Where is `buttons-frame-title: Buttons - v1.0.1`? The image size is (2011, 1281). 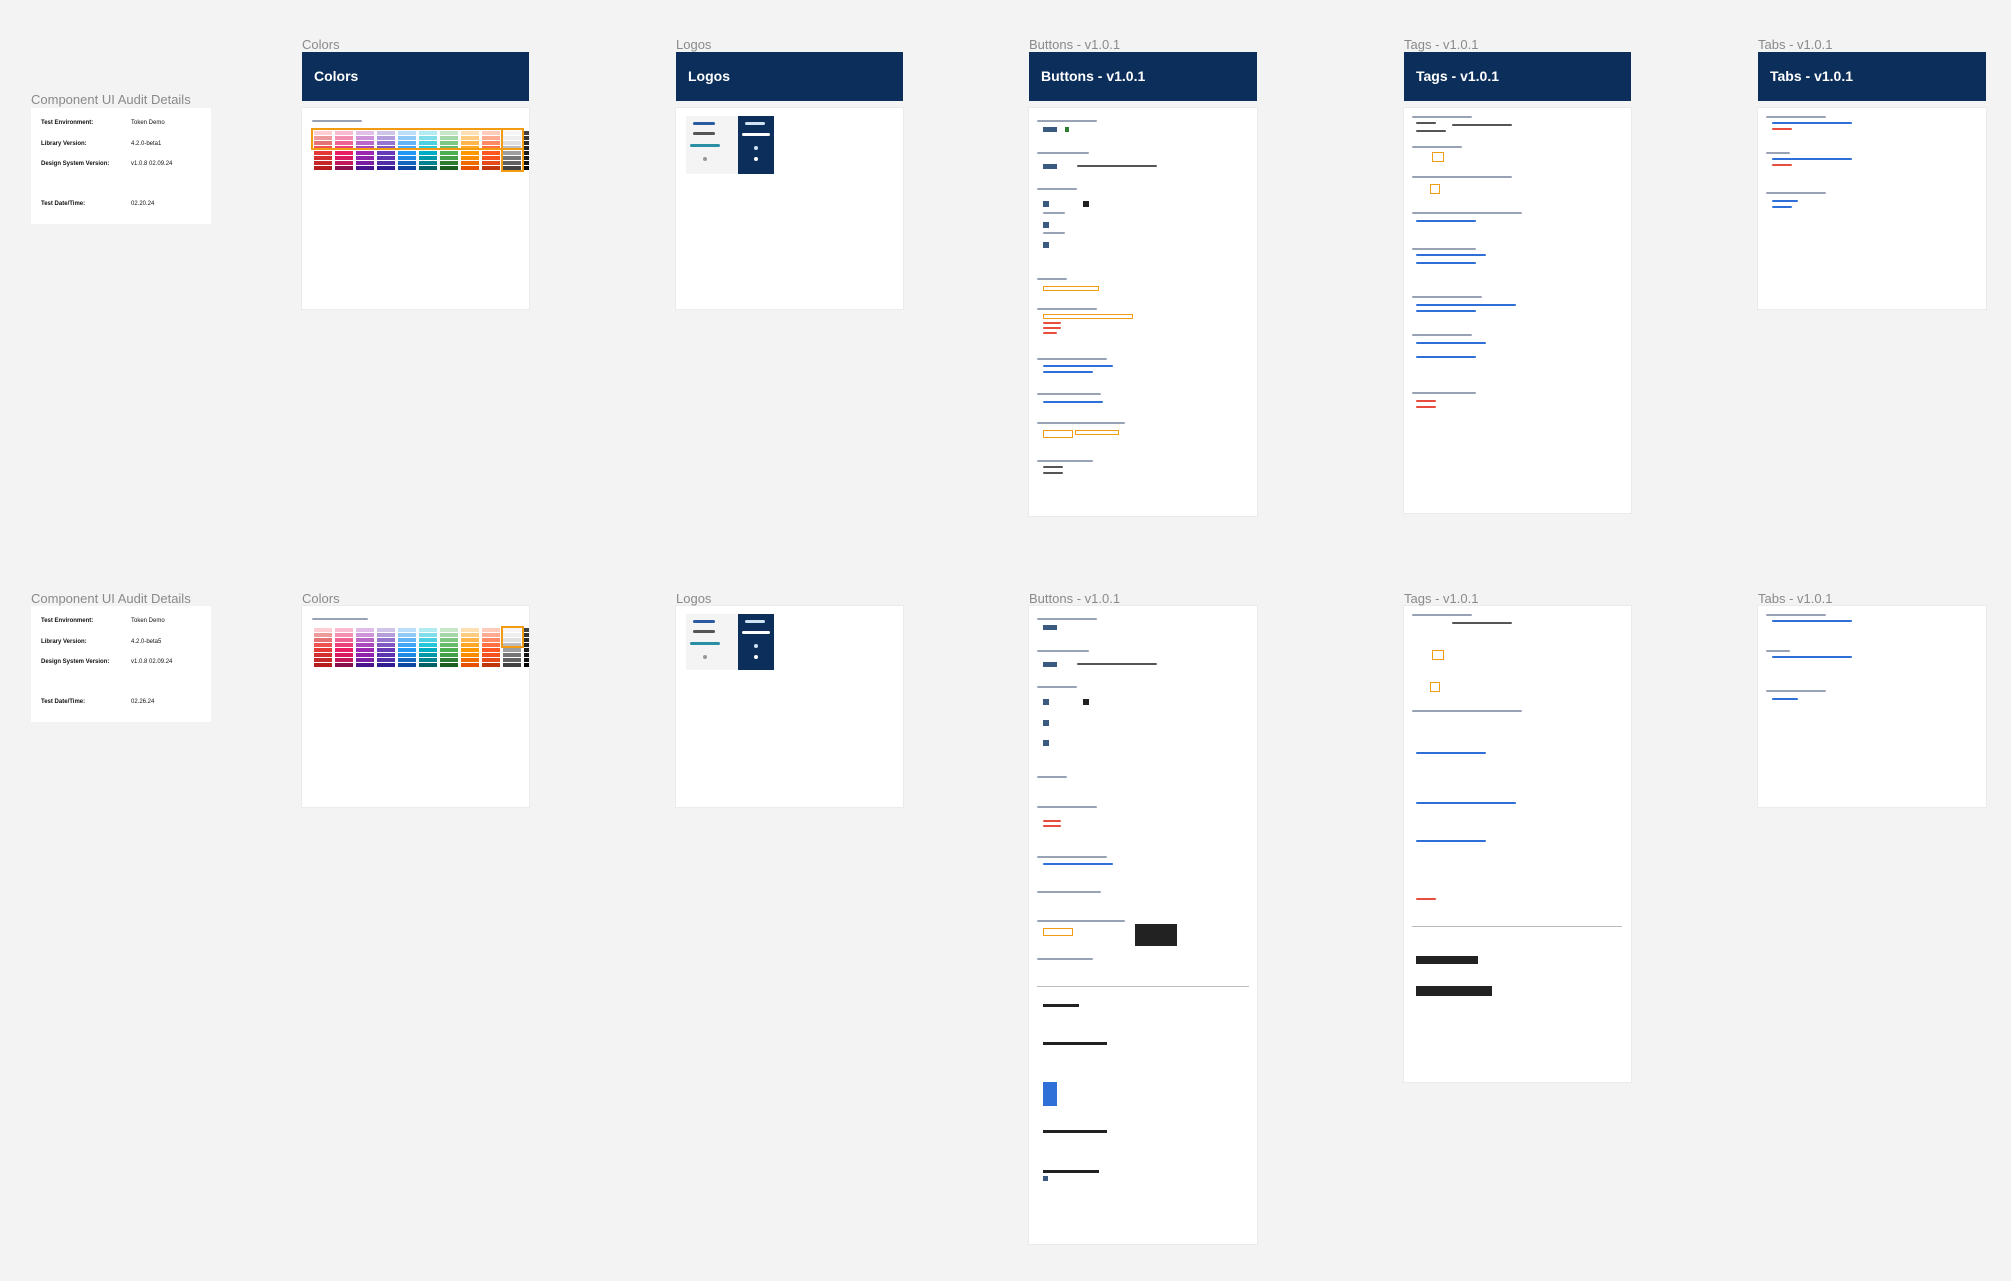
buttons-frame-title: Buttons - v1.0.1 is located at coordinates (1074, 44).